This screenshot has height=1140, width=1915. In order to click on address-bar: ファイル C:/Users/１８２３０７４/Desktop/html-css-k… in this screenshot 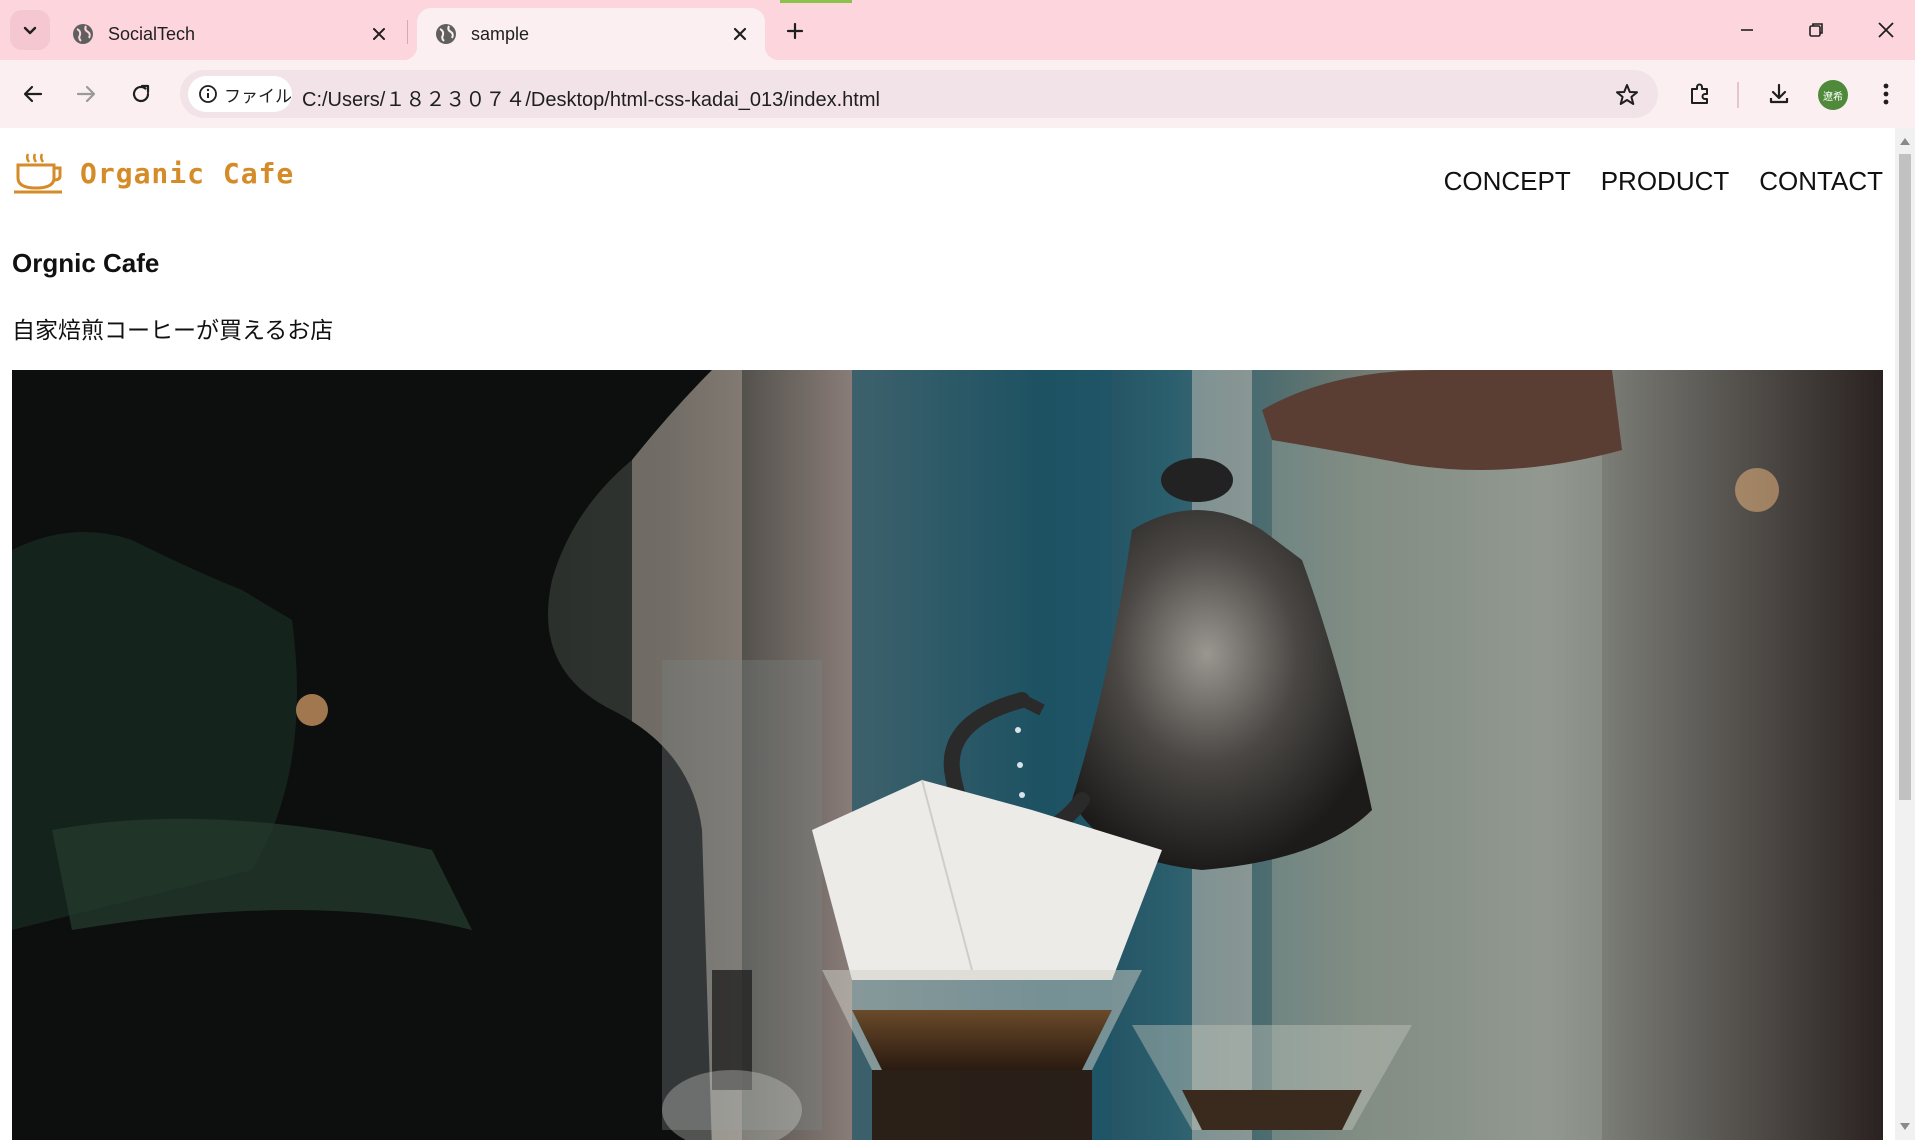, I will do `click(919, 94)`.